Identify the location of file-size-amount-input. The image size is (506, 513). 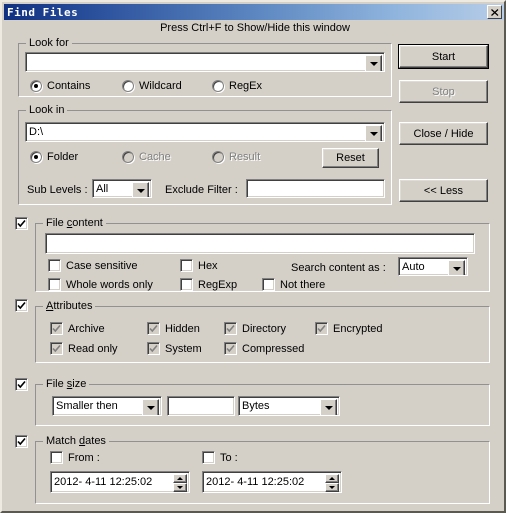
(201, 406).